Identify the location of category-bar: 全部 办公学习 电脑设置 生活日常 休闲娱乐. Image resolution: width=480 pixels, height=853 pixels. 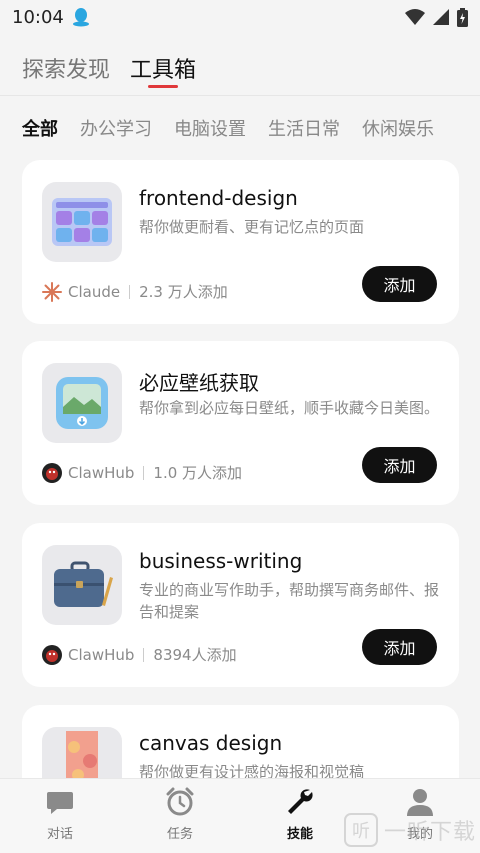
(240, 131).